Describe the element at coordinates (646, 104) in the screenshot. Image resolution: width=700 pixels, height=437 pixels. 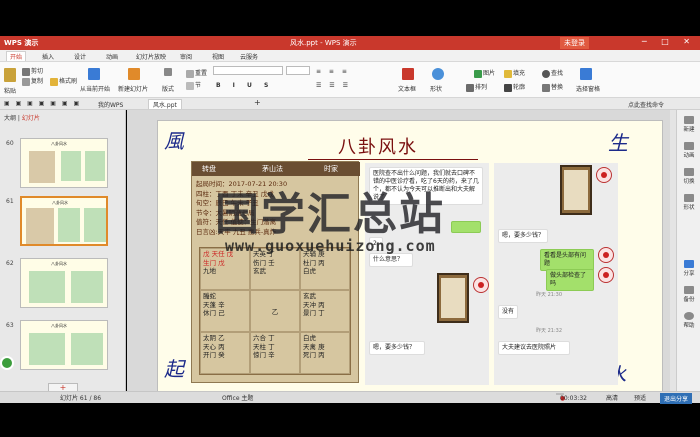
I see `command-search: 点此查找命令` at that location.